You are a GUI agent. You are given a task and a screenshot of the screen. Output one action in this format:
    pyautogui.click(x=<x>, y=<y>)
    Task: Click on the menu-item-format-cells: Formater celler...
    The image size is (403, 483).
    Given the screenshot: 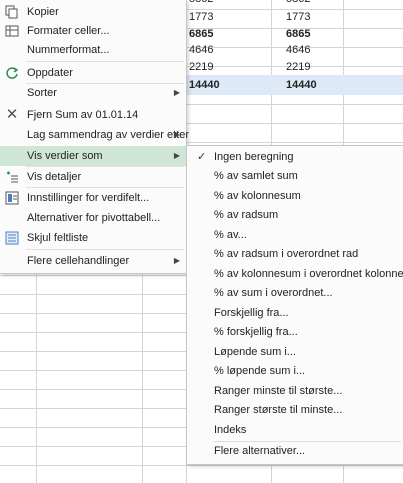 What is the action you would take?
    pyautogui.click(x=93, y=31)
    